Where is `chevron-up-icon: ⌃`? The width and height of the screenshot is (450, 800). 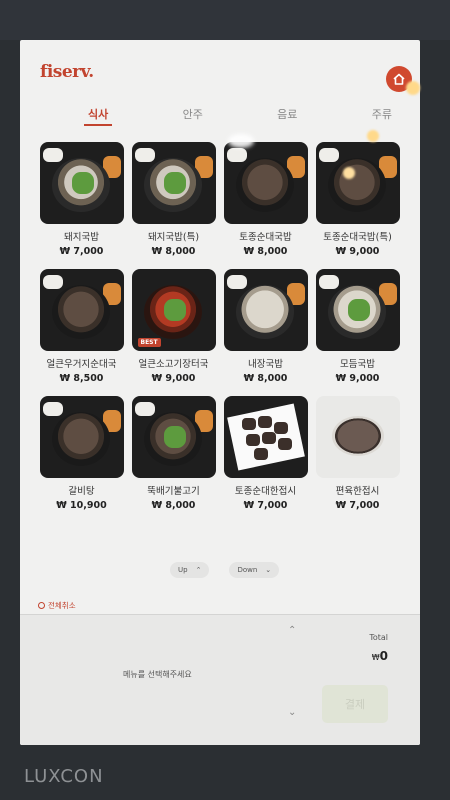 chevron-up-icon: ⌃ is located at coordinates (198, 570).